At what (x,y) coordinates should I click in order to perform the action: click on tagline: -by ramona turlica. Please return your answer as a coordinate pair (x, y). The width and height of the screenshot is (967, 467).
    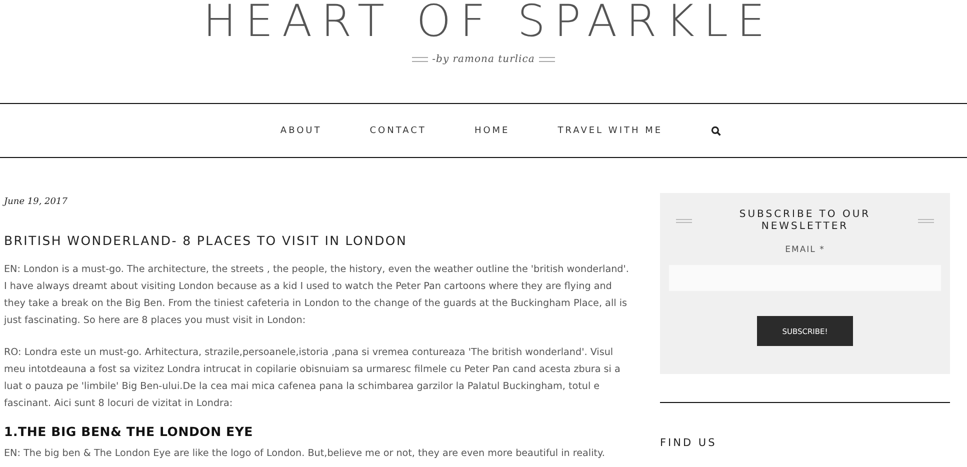
    Looking at the image, I should click on (483, 59).